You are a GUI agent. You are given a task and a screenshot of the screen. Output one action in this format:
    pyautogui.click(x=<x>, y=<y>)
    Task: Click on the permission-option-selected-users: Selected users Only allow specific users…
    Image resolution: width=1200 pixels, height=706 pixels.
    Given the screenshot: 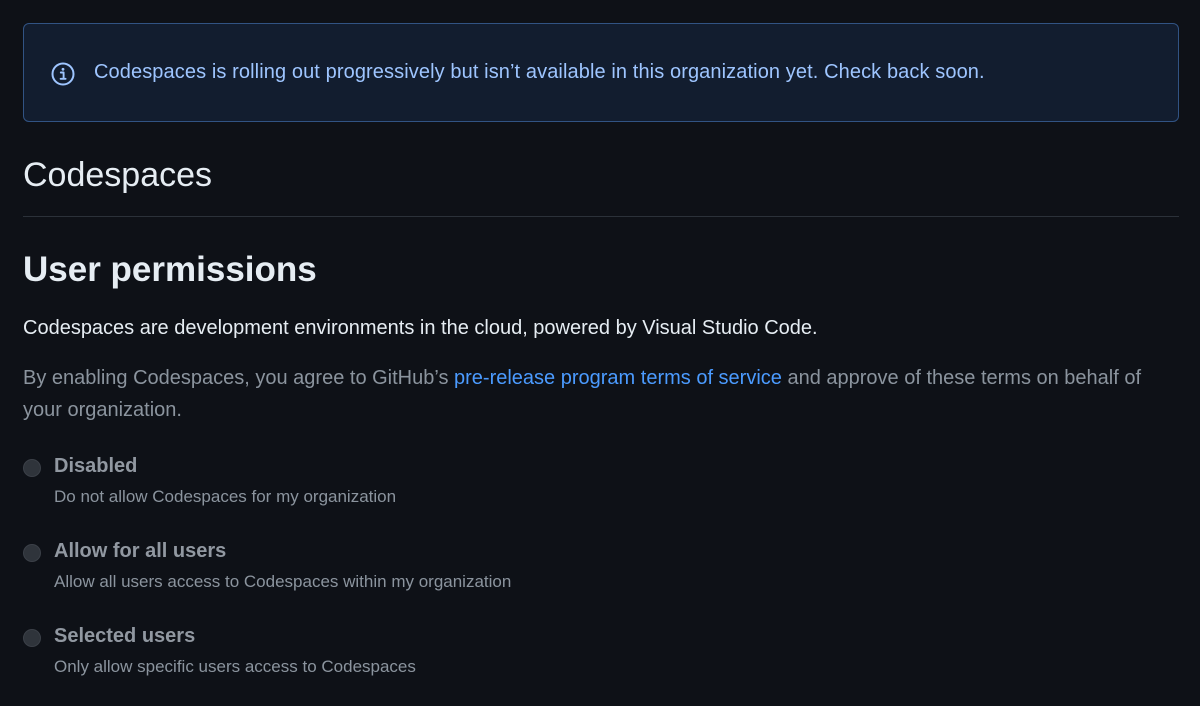 What is the action you would take?
    pyautogui.click(x=423, y=655)
    